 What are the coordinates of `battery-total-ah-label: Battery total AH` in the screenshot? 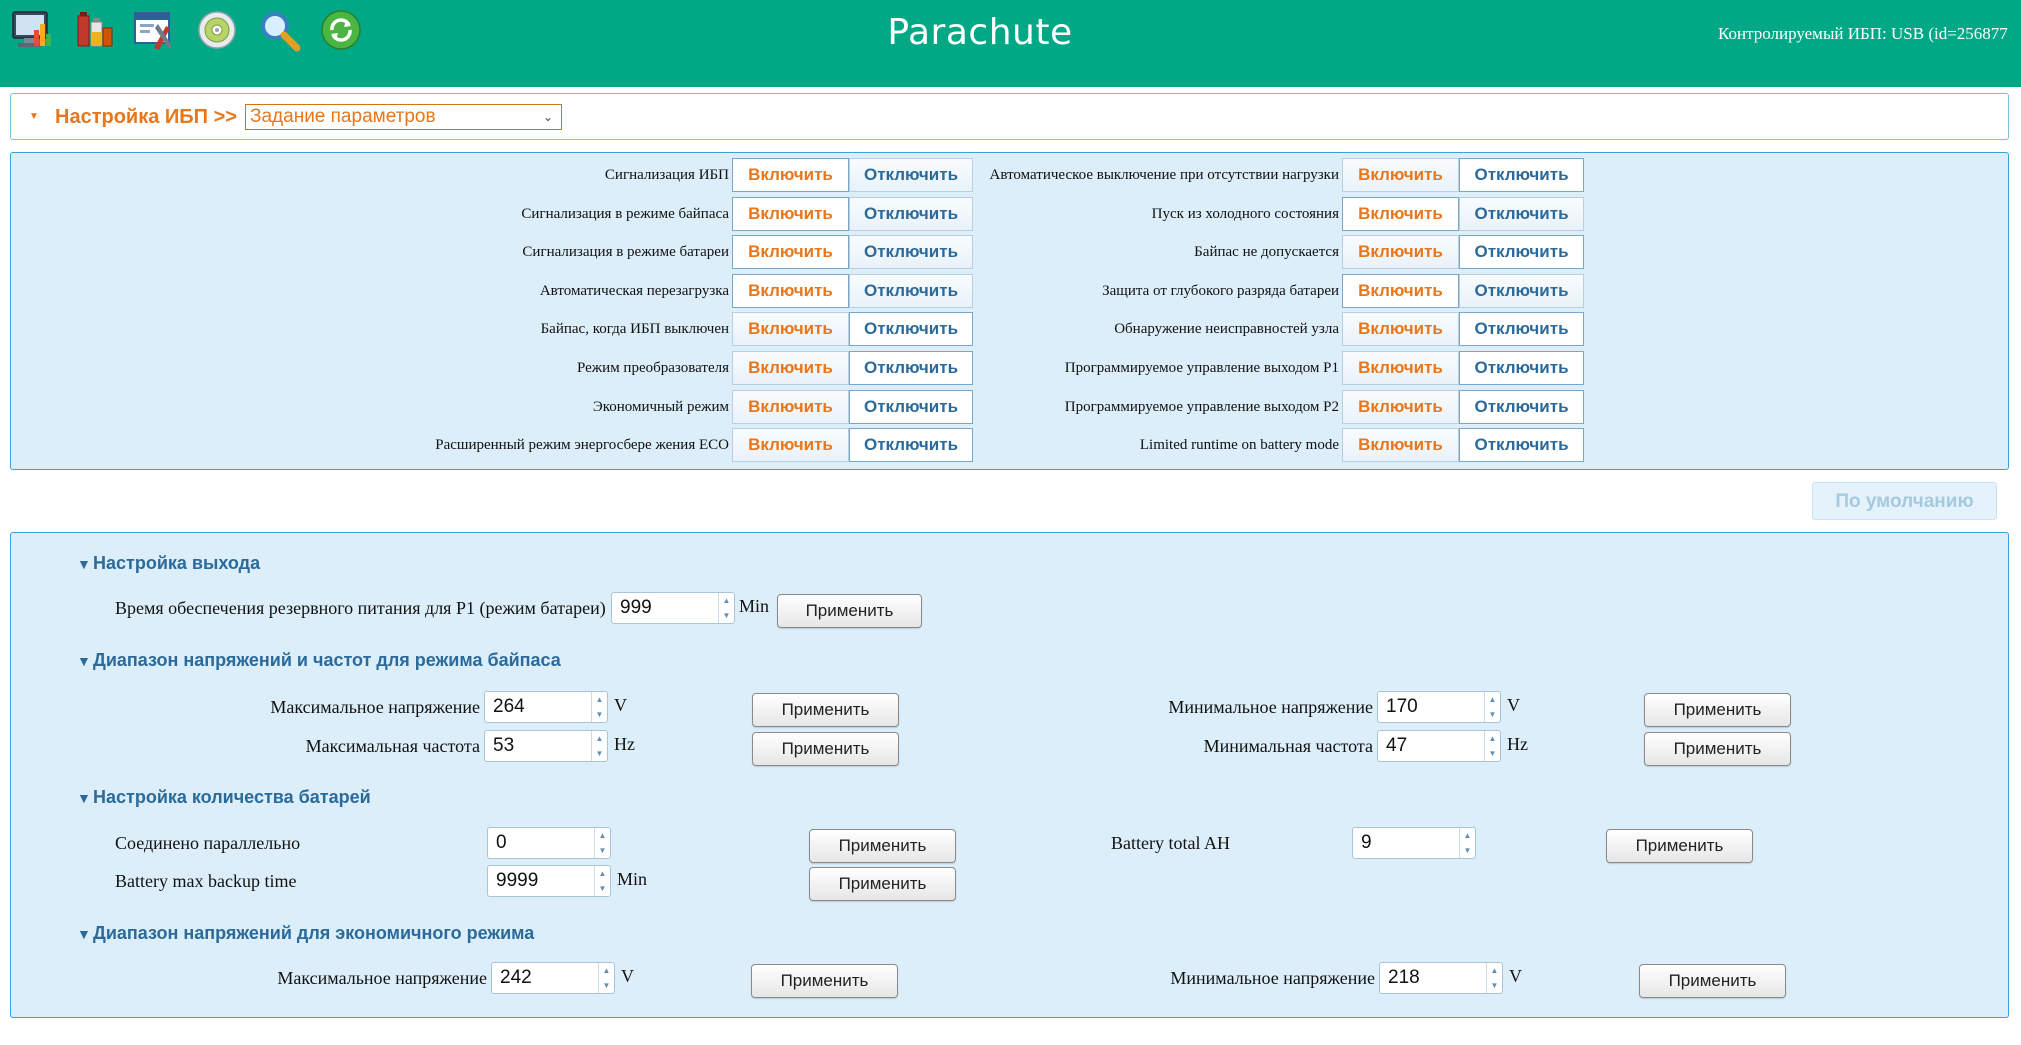 It's located at (1170, 843).